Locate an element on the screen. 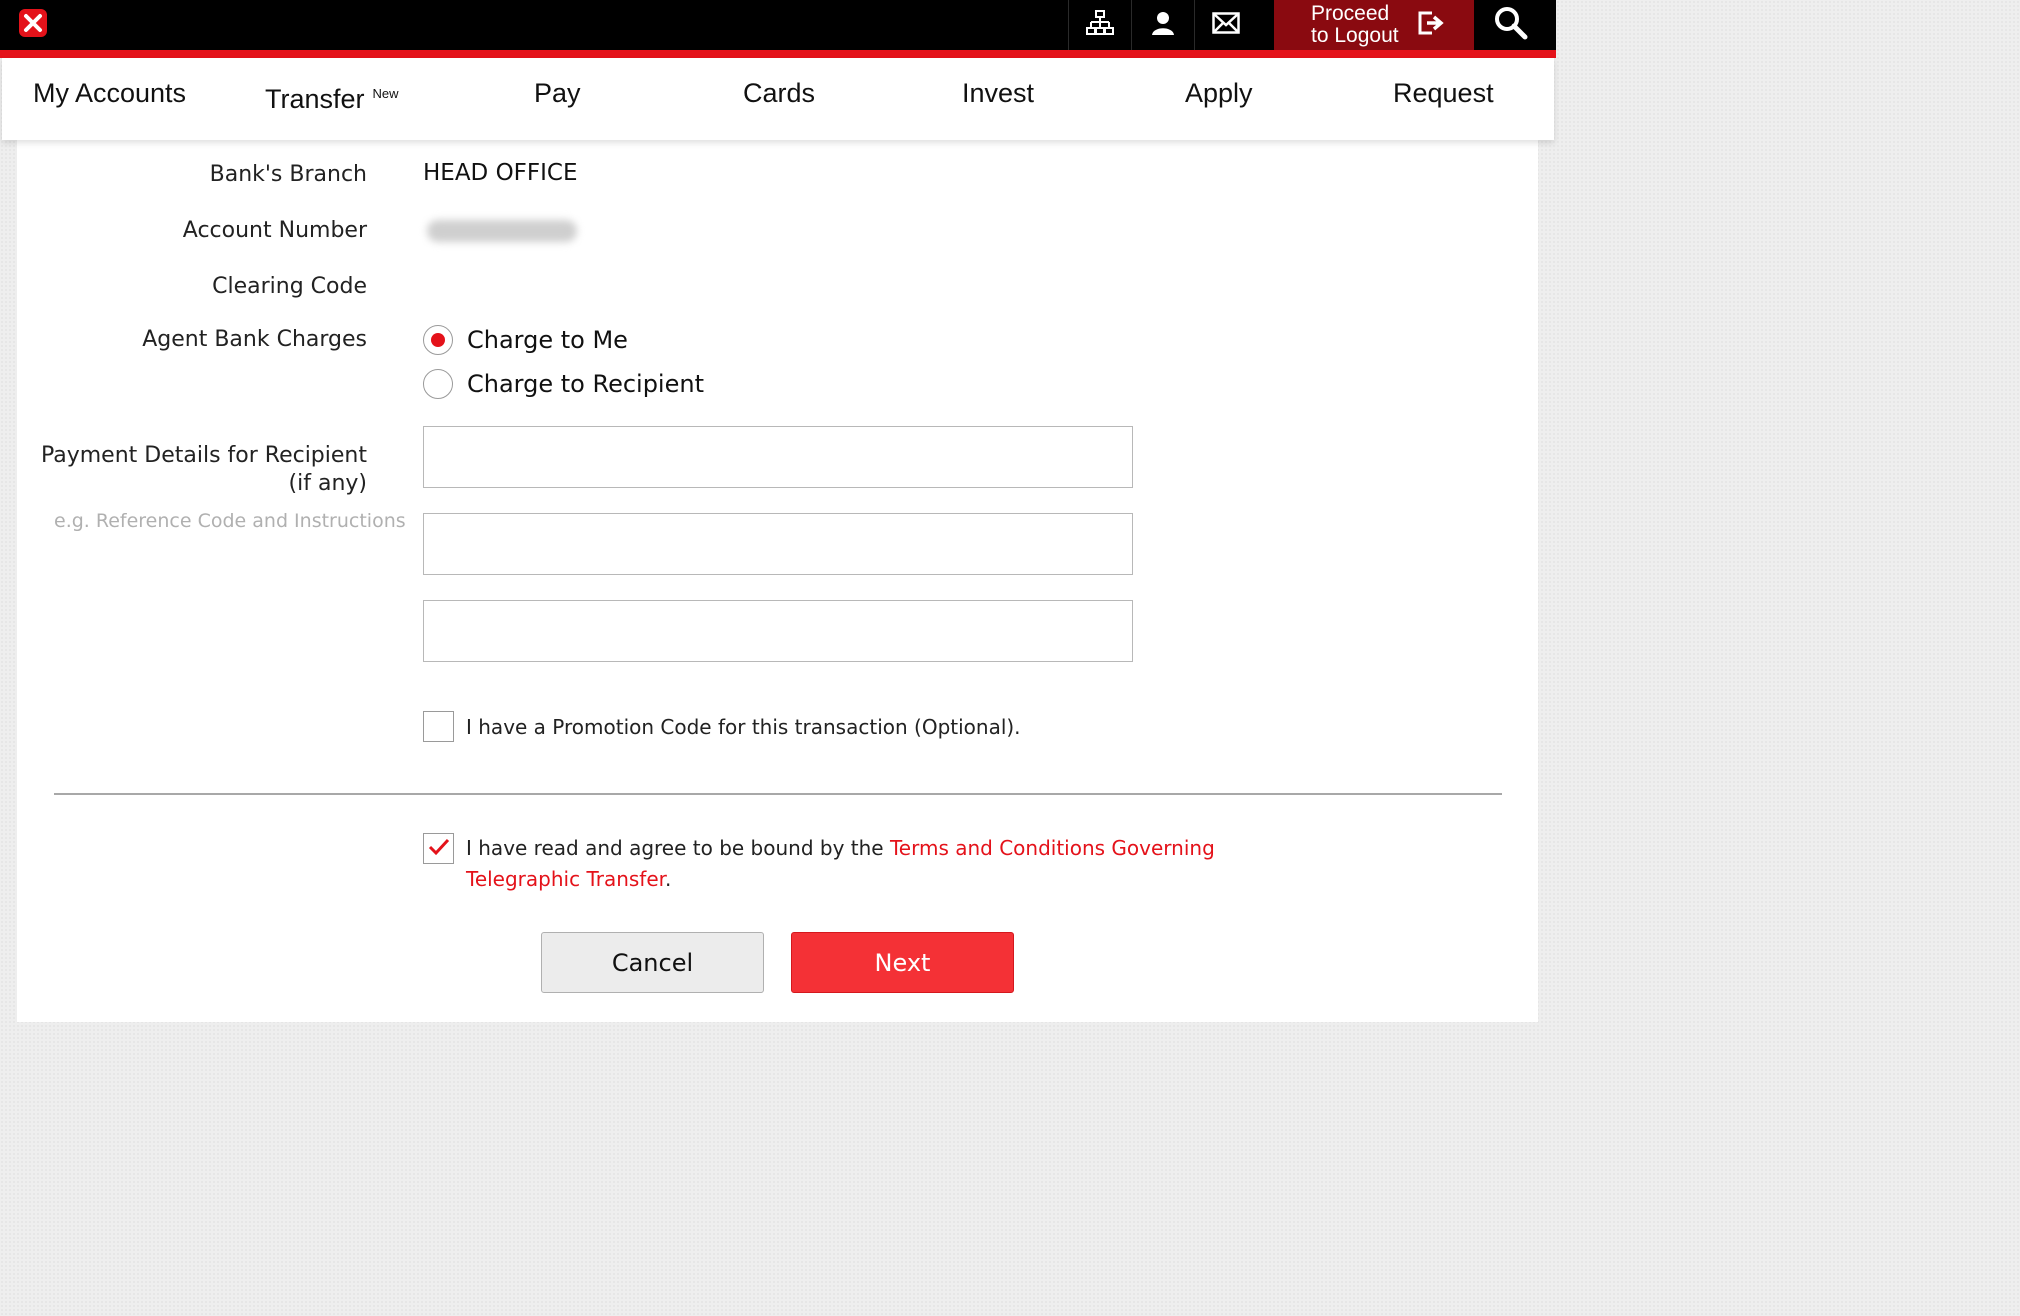 The height and width of the screenshot is (1316, 2020). nav-cards: Cards is located at coordinates (779, 93).